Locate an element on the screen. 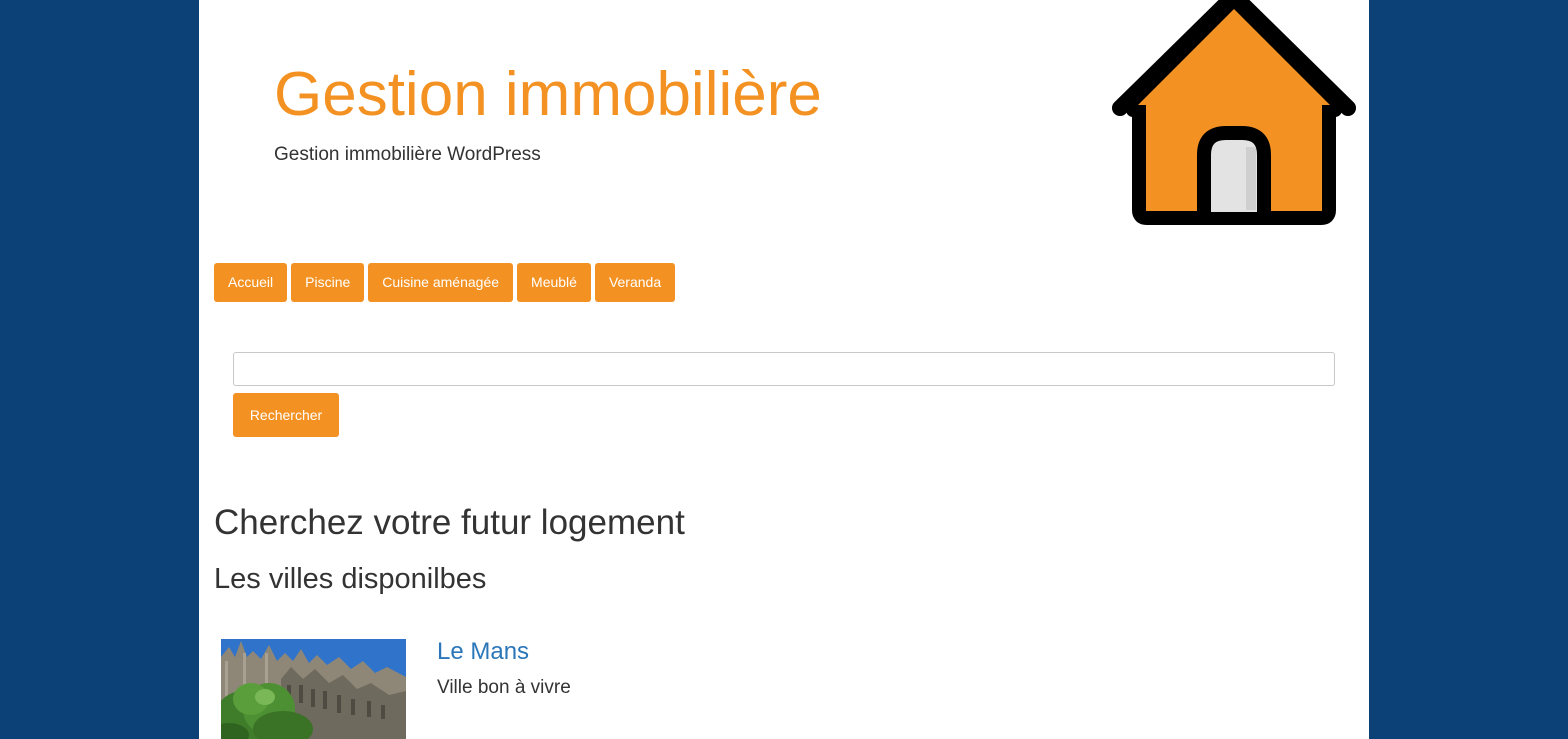  house-icon is located at coordinates (1234, 115).